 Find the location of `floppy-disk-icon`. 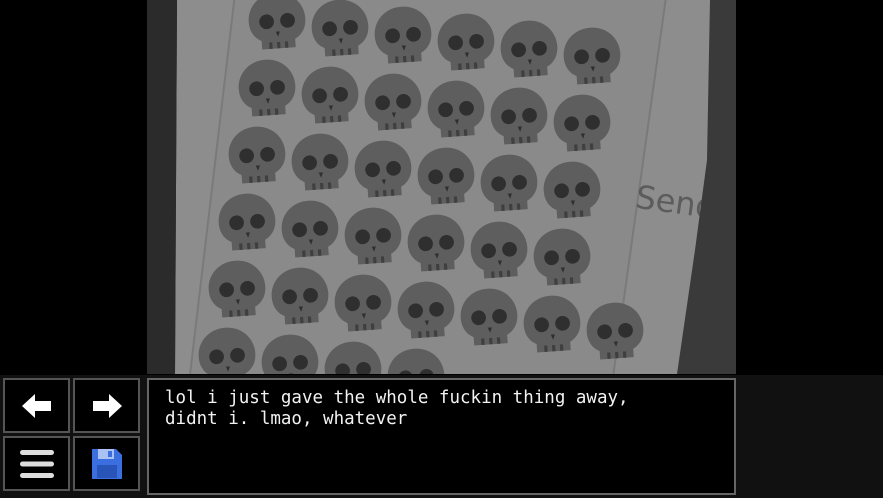

floppy-disk-icon is located at coordinates (106, 463).